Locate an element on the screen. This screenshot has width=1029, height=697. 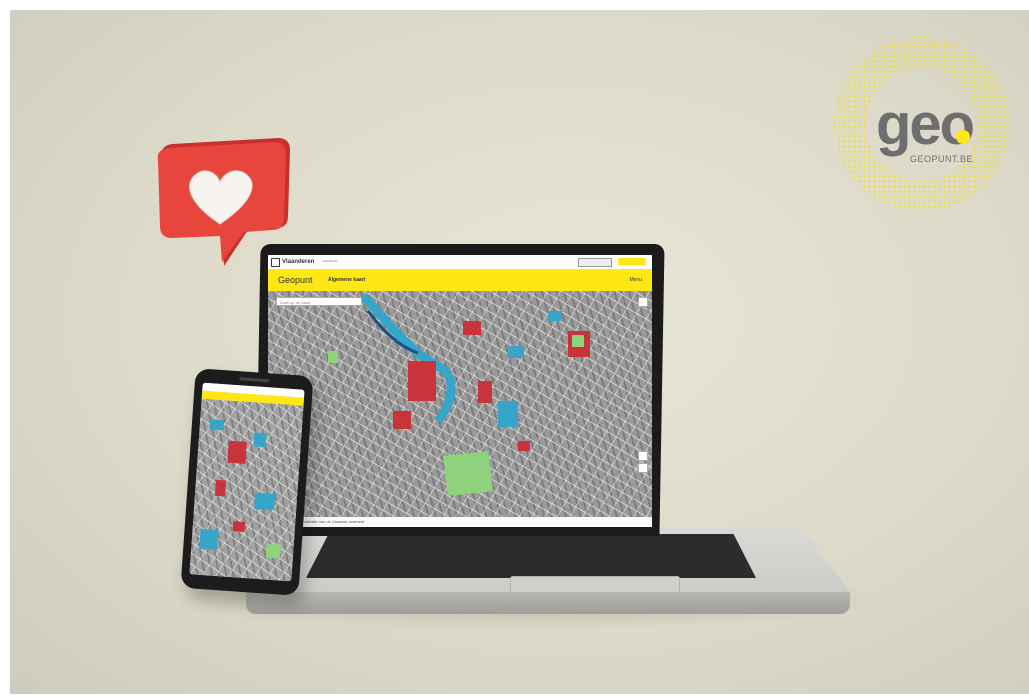
phone-speaker is located at coordinates (254, 380).